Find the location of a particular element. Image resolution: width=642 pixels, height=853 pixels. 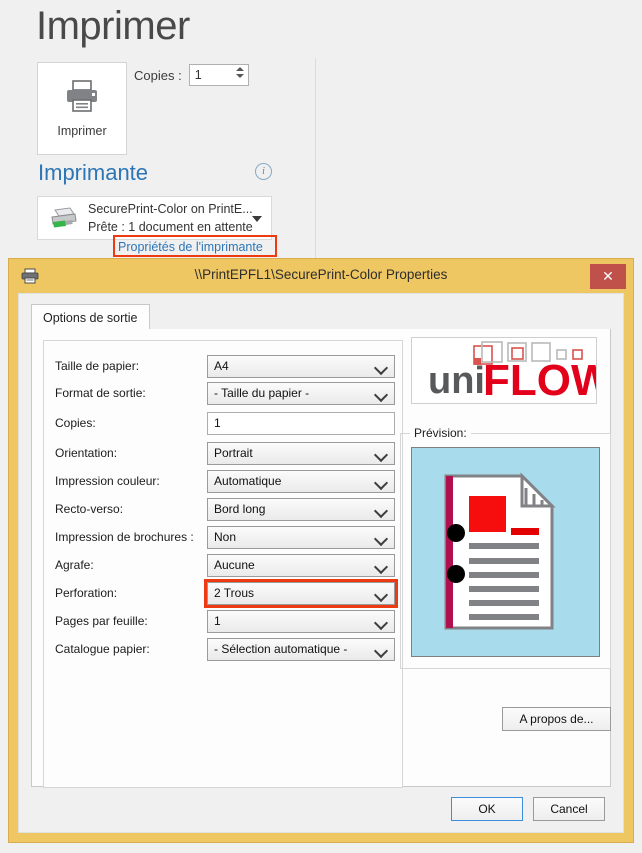

tab-strip: Options de sortie is located at coordinates (321, 317).